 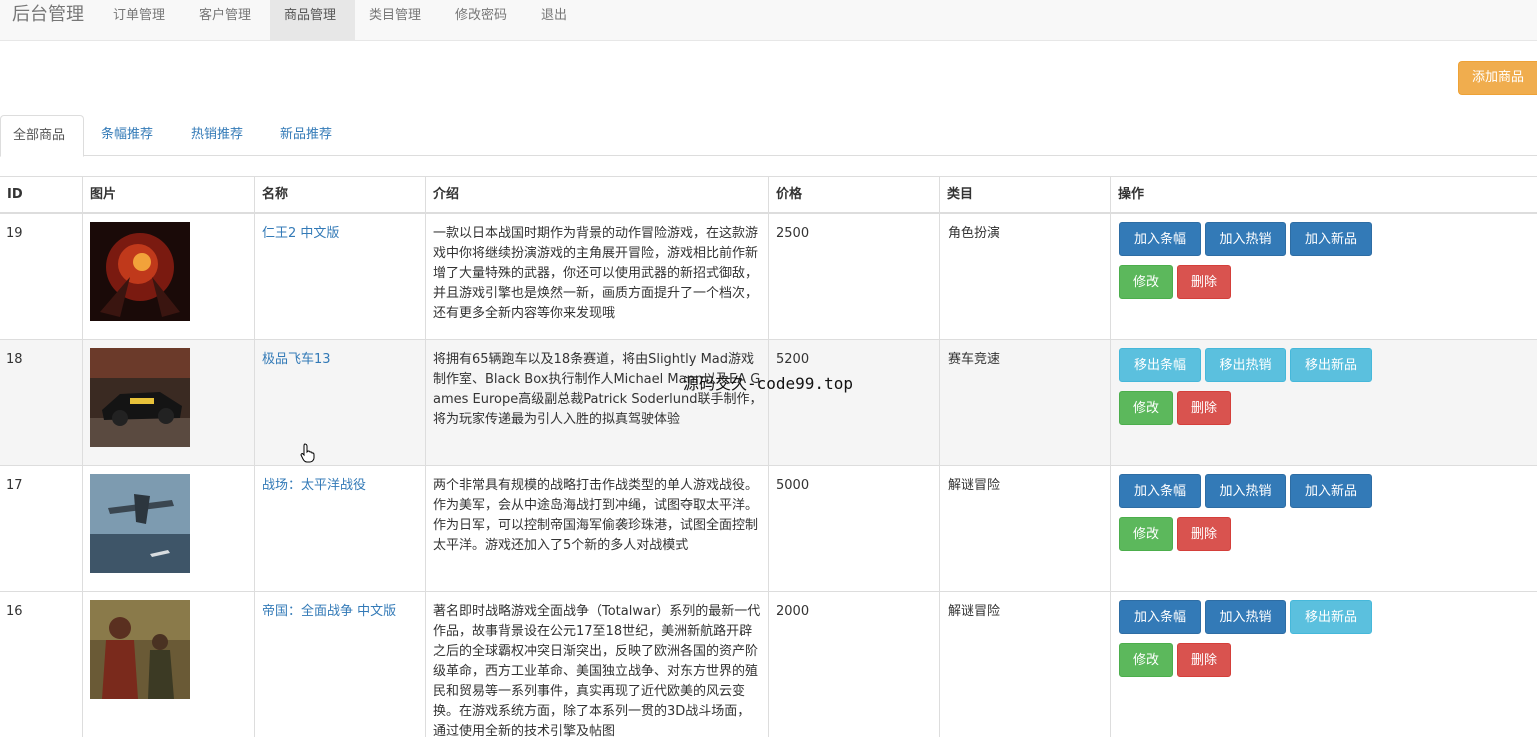 What do you see at coordinates (127, 135) in the screenshot?
I see `tab-banner-recommend: 条幅推荐` at bounding box center [127, 135].